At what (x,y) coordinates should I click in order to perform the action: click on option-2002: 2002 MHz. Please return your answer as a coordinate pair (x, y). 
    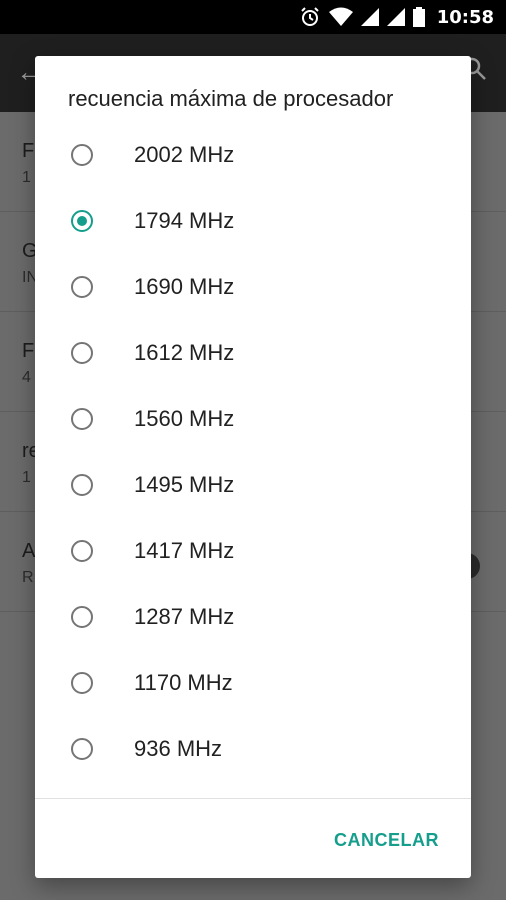
    Looking at the image, I should click on (253, 158).